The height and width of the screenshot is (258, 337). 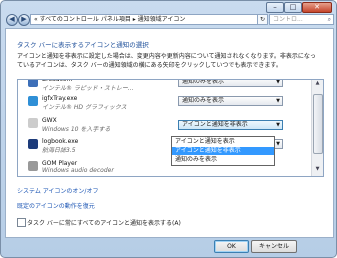 I want to click on dropdown-option: アイコンと通知を非表示, so click(x=223, y=151).